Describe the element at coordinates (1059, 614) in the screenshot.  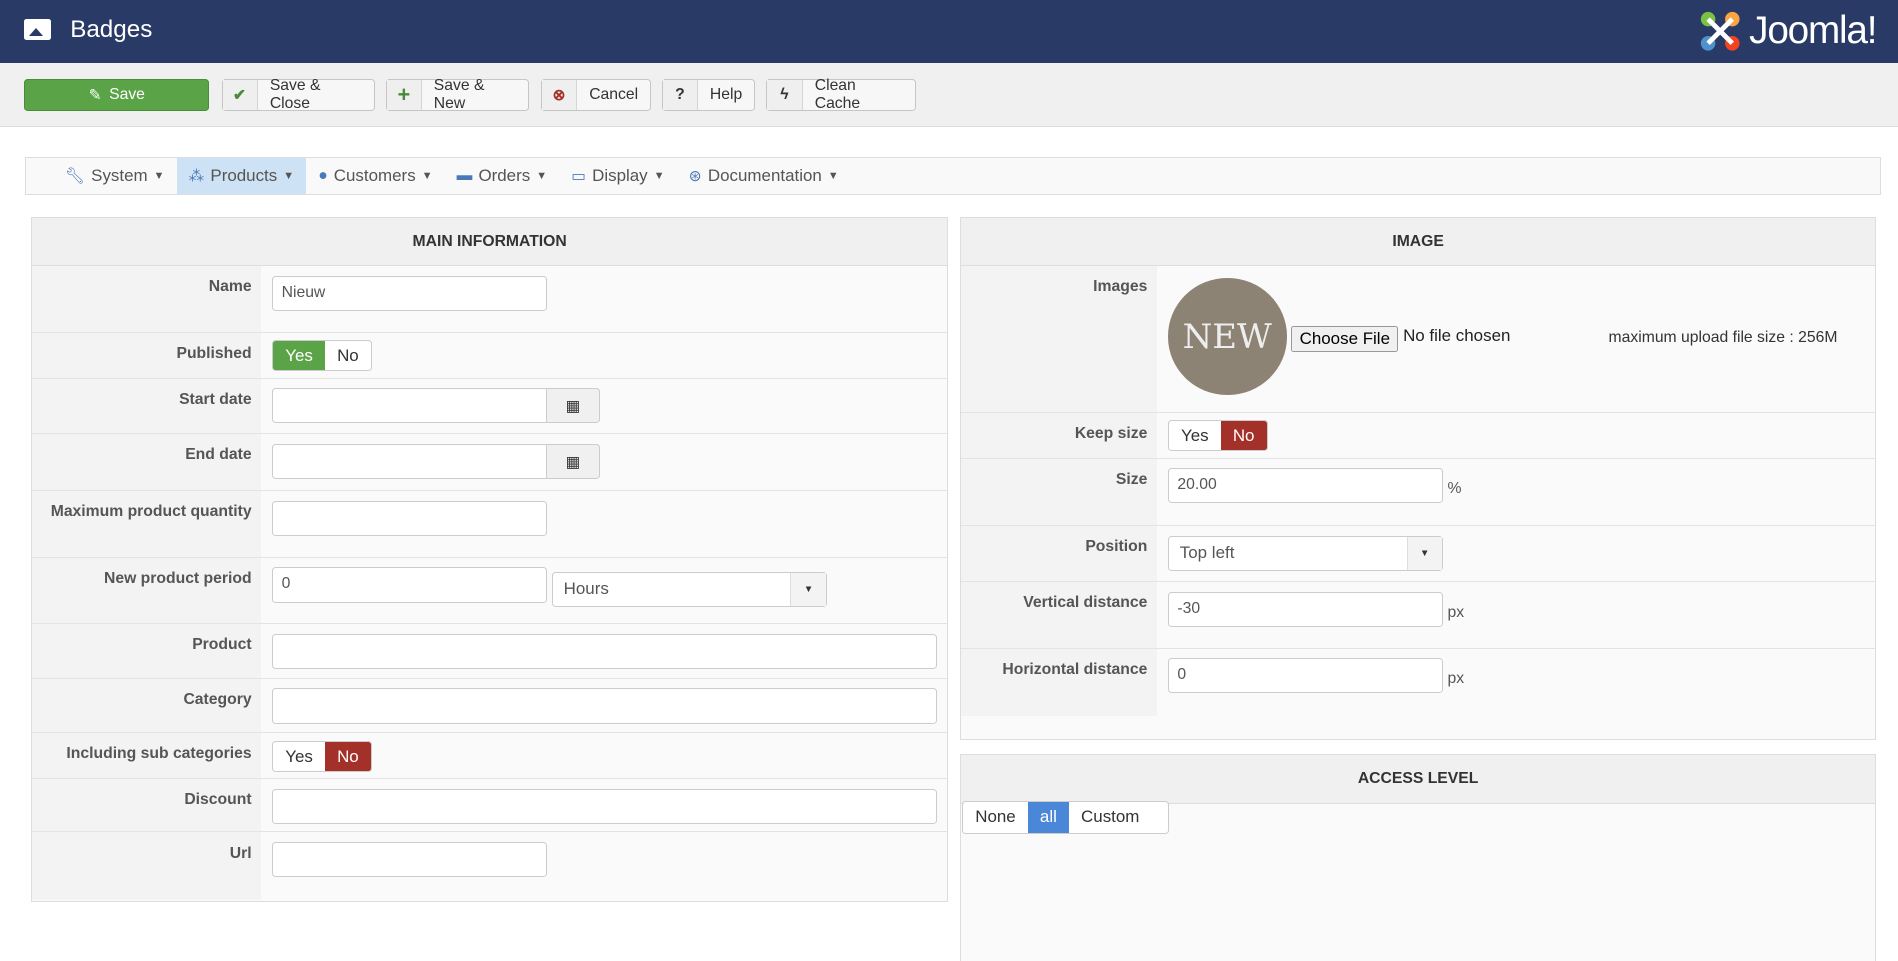
I see `vertical-distance-label: Vertical distance` at that location.